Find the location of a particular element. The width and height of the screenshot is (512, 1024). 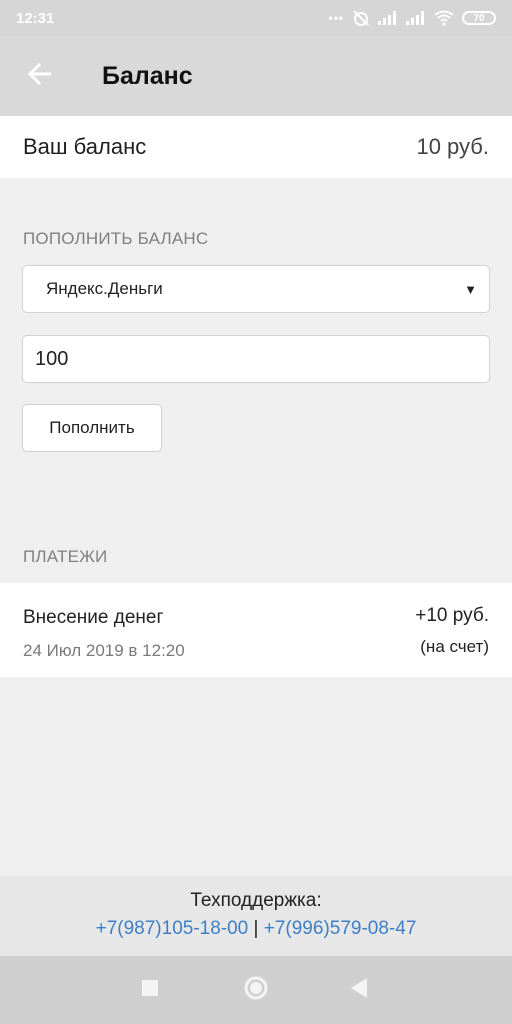

topup-button: Пополнить is located at coordinates (92, 428).